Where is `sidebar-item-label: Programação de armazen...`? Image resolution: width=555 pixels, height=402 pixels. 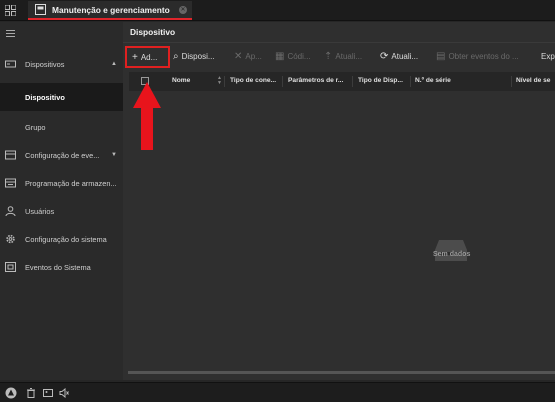 sidebar-item-label: Programação de armazen... is located at coordinates (71, 183).